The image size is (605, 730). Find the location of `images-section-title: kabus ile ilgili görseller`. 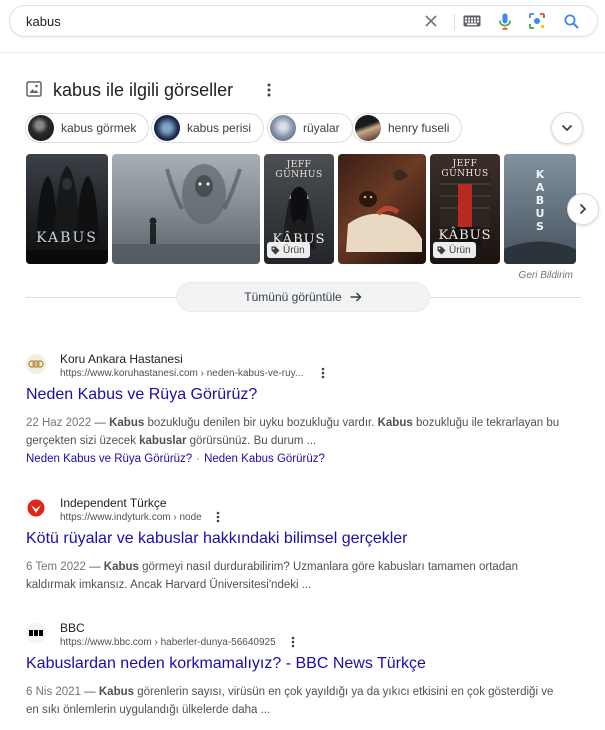

images-section-title: kabus ile ilgili görseller is located at coordinates (143, 90).